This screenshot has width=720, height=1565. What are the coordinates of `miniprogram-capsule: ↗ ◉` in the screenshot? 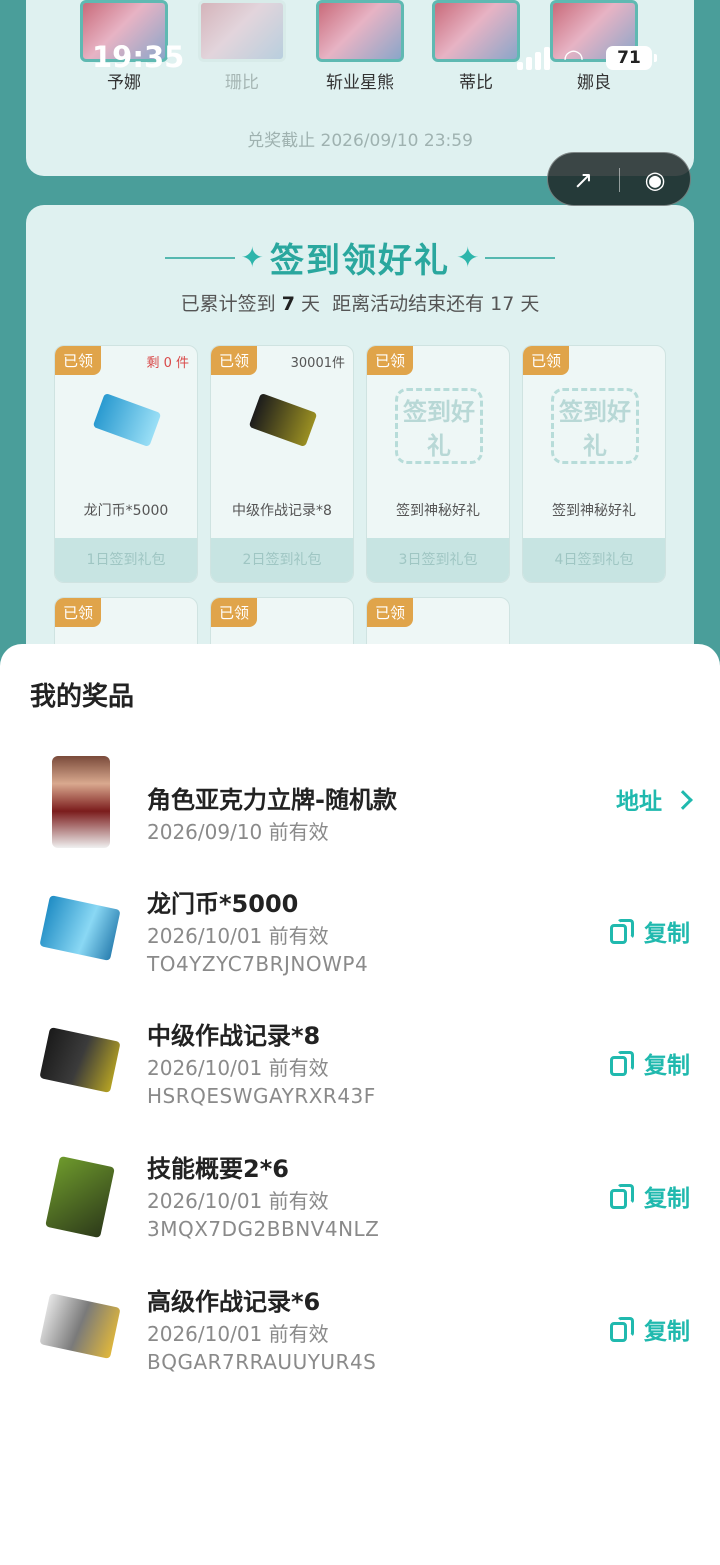 It's located at (619, 179).